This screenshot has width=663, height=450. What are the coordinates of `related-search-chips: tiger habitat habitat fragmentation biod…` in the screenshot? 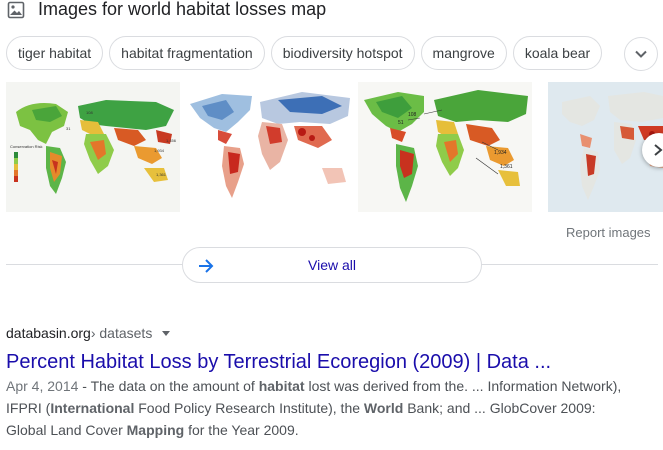 It's located at (304, 53).